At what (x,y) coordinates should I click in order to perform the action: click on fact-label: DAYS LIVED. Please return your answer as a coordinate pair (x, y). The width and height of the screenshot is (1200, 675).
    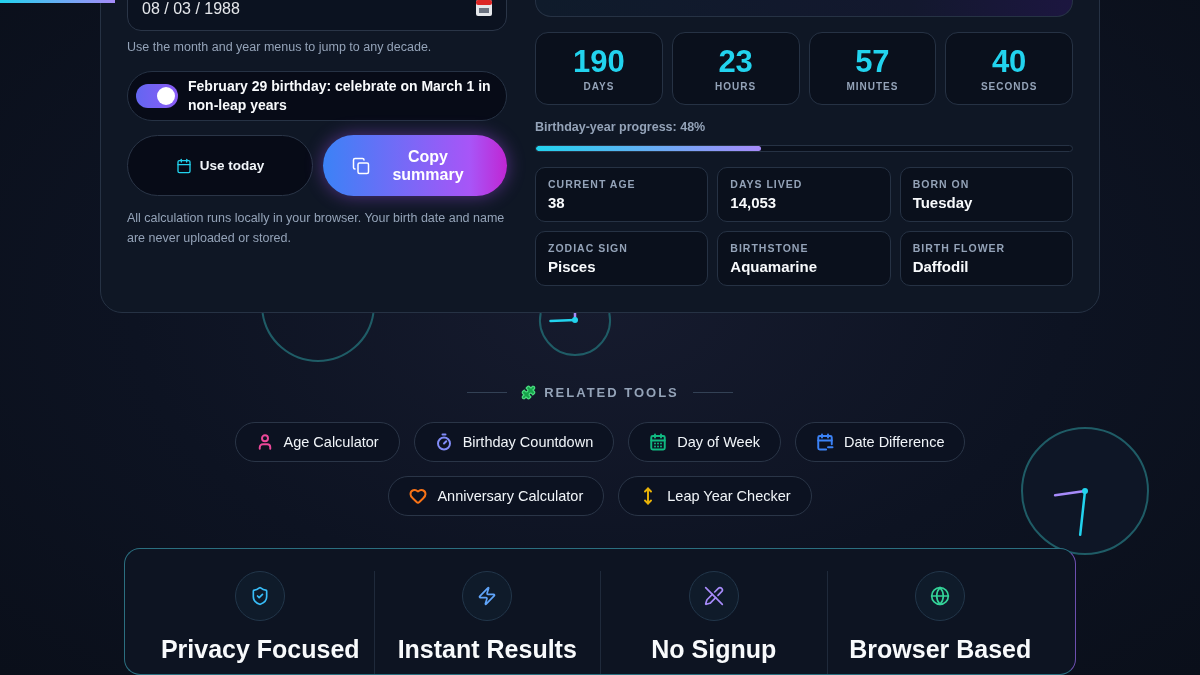
    Looking at the image, I should click on (767, 184).